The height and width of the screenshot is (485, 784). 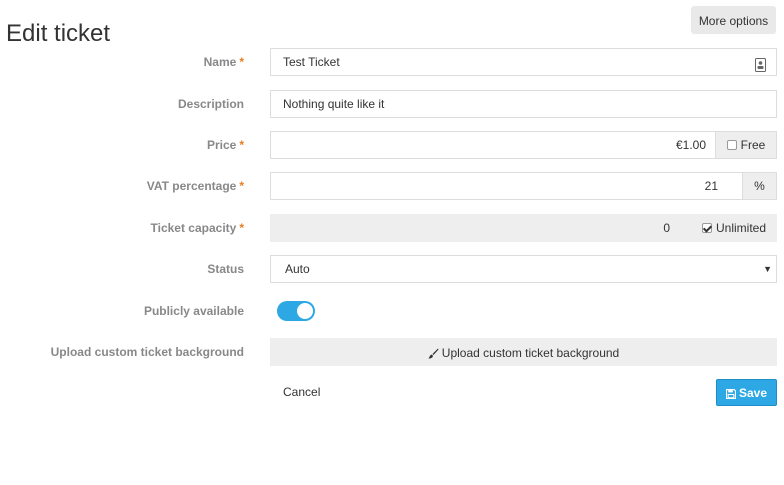 I want to click on more-options-button: More options, so click(x=733, y=20).